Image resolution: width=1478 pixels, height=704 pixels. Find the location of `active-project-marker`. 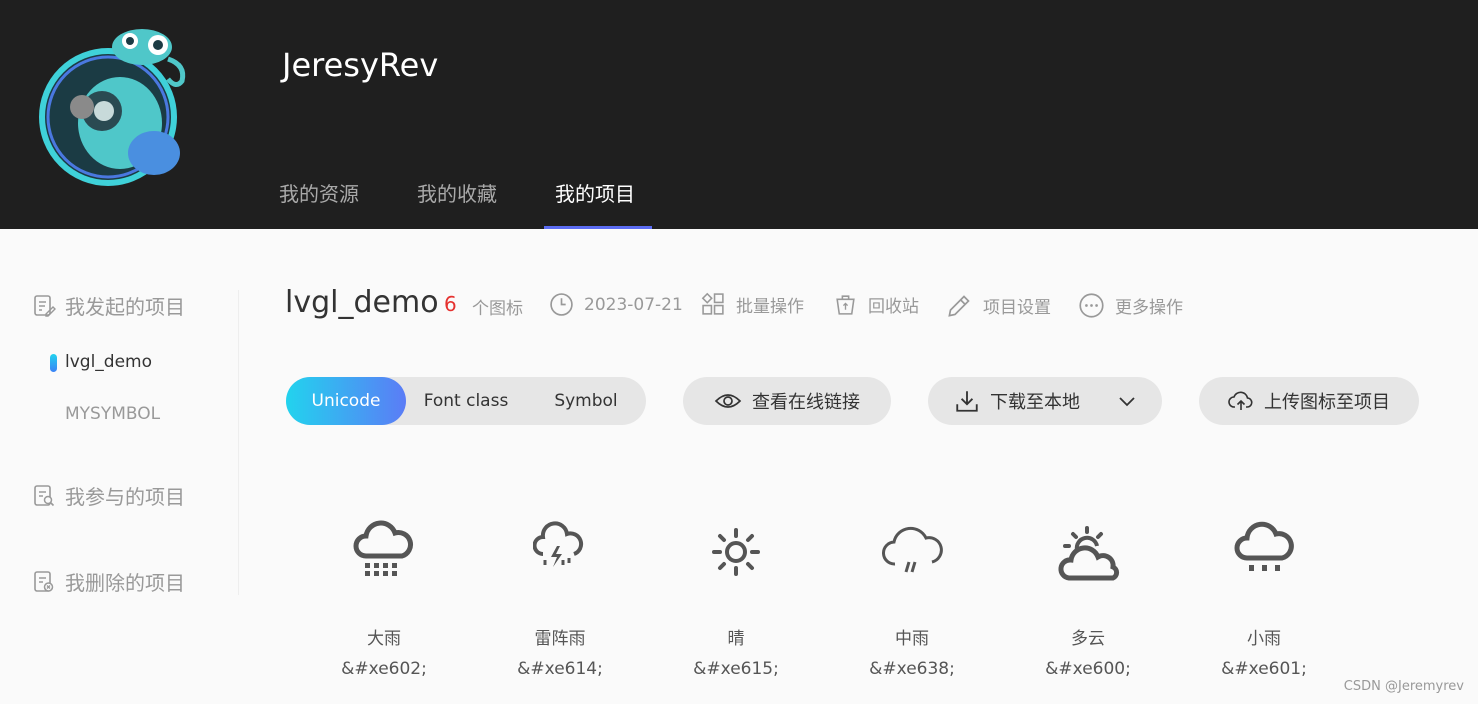

active-project-marker is located at coordinates (53, 363).